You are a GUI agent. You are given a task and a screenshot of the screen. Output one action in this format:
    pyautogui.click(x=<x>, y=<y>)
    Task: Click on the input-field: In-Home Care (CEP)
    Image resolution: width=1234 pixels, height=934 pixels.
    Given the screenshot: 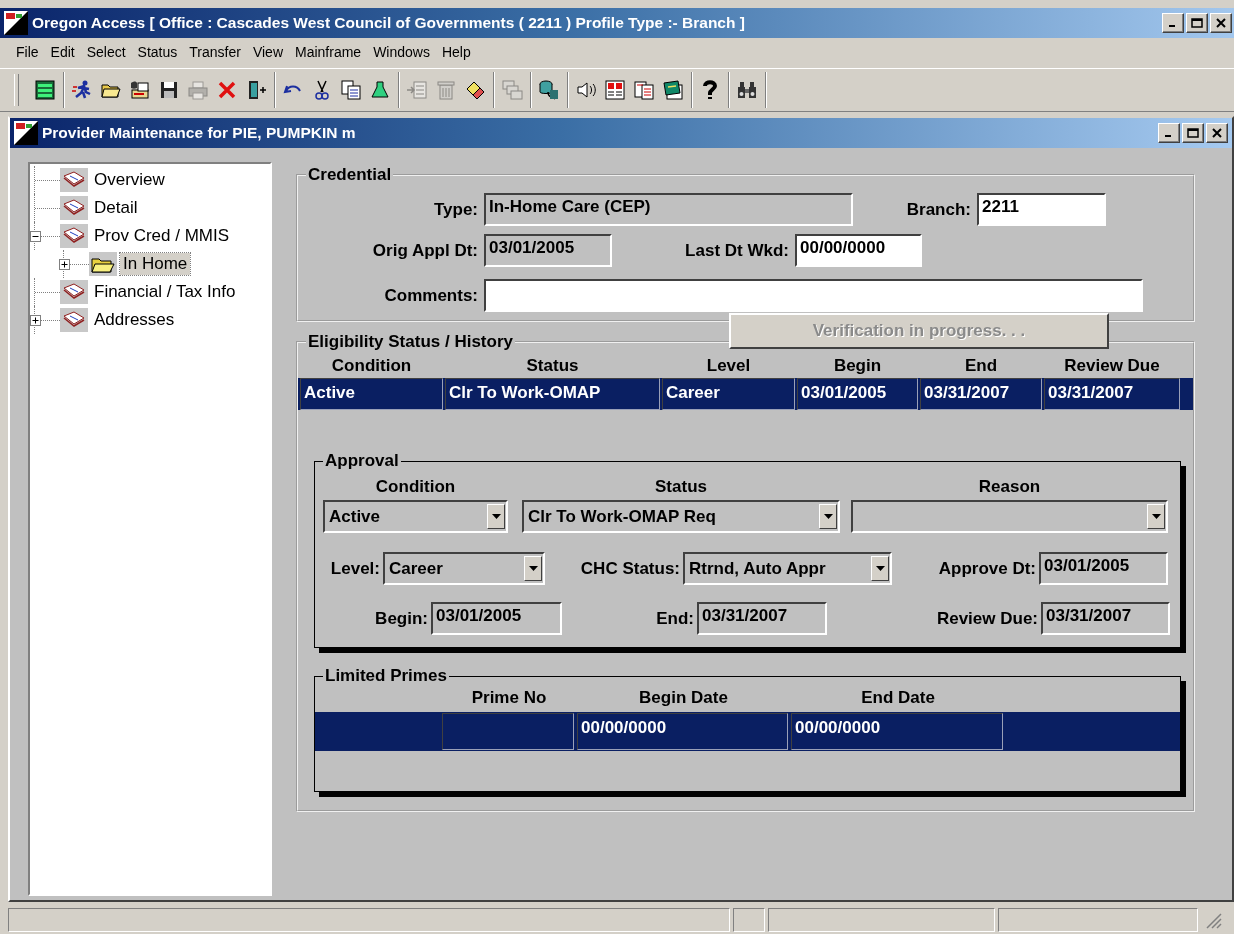 What is the action you would take?
    pyautogui.click(x=668, y=209)
    